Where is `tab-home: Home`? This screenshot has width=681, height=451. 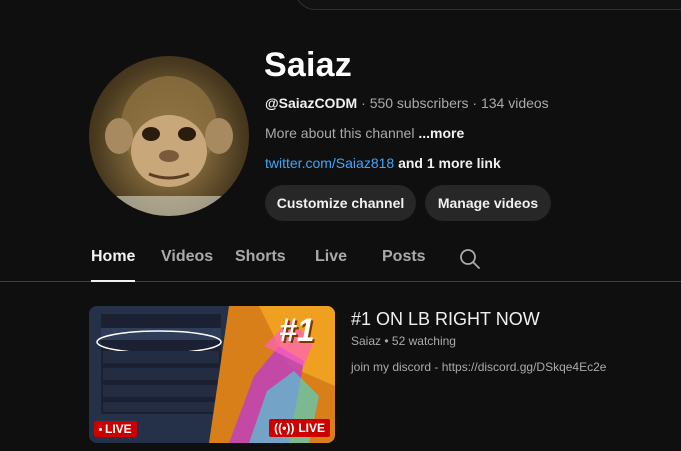
tab-home: Home is located at coordinates (113, 265).